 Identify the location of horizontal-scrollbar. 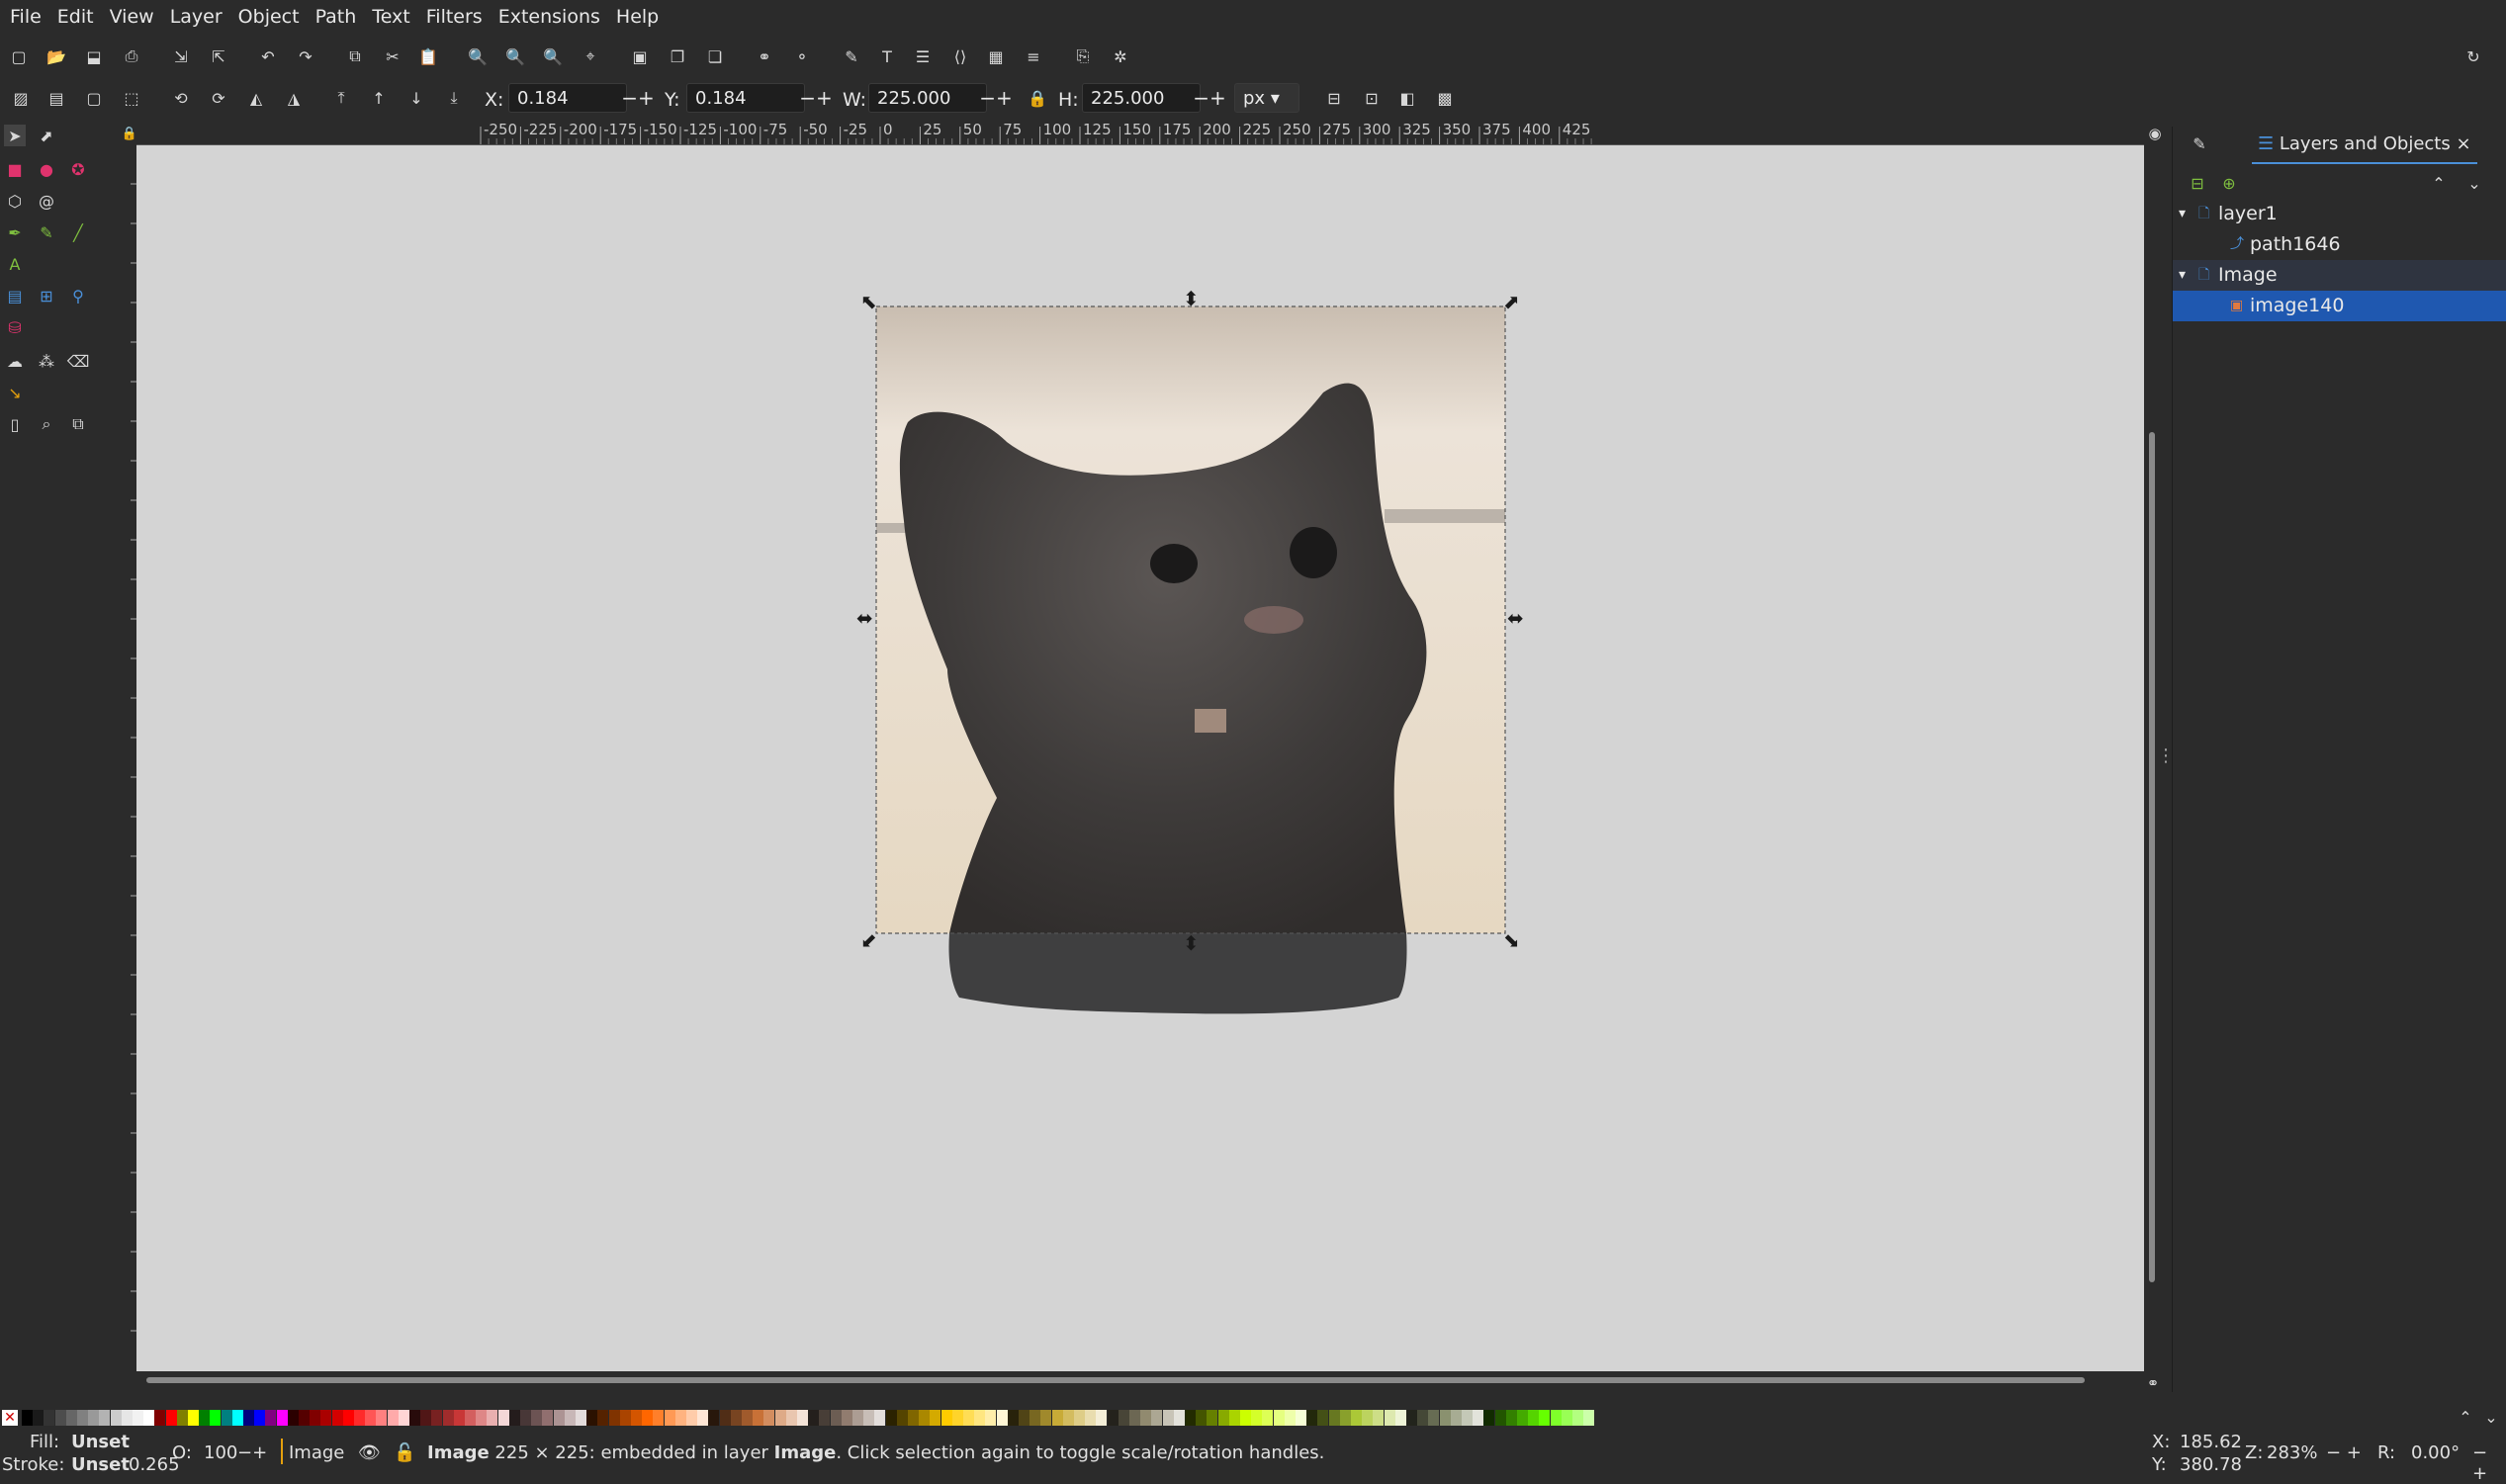
(1140, 1380).